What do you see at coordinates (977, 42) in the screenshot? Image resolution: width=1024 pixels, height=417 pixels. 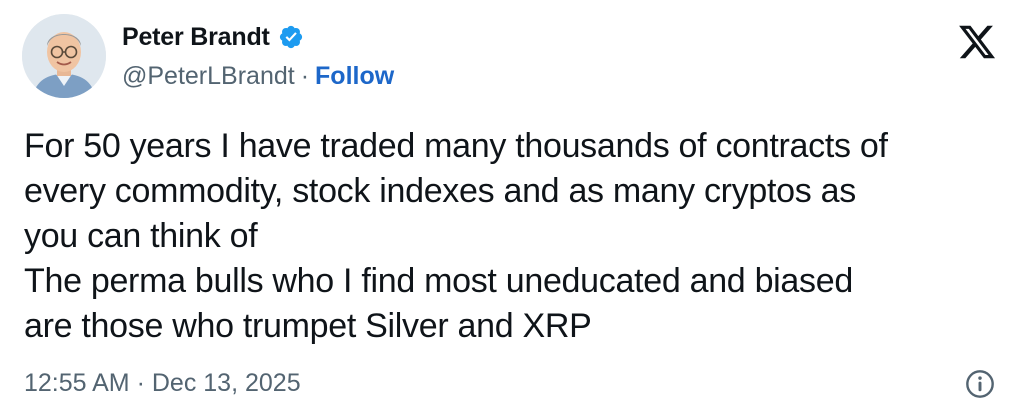 I see `x-logo-icon` at bounding box center [977, 42].